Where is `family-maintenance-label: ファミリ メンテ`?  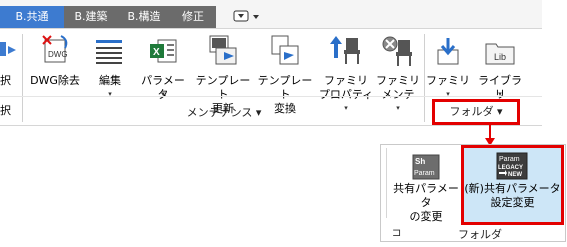 family-maintenance-label: ファミリ メンテ is located at coordinates (398, 87).